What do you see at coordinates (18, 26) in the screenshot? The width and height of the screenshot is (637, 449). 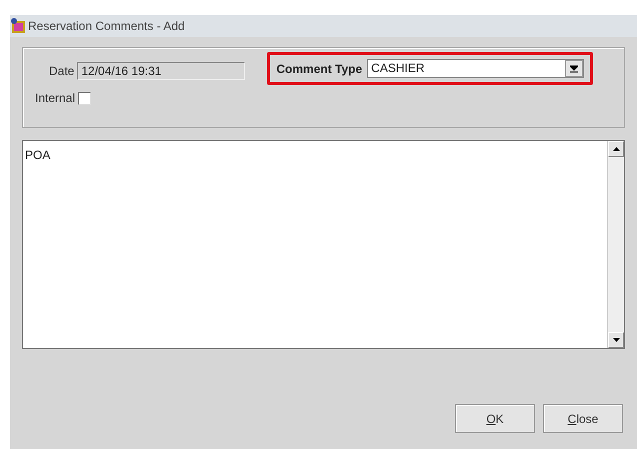 I see `app-icon` at bounding box center [18, 26].